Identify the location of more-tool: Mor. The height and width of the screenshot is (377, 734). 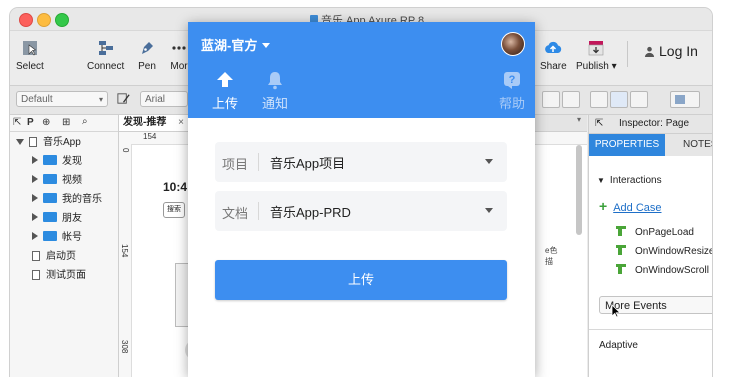
(179, 55).